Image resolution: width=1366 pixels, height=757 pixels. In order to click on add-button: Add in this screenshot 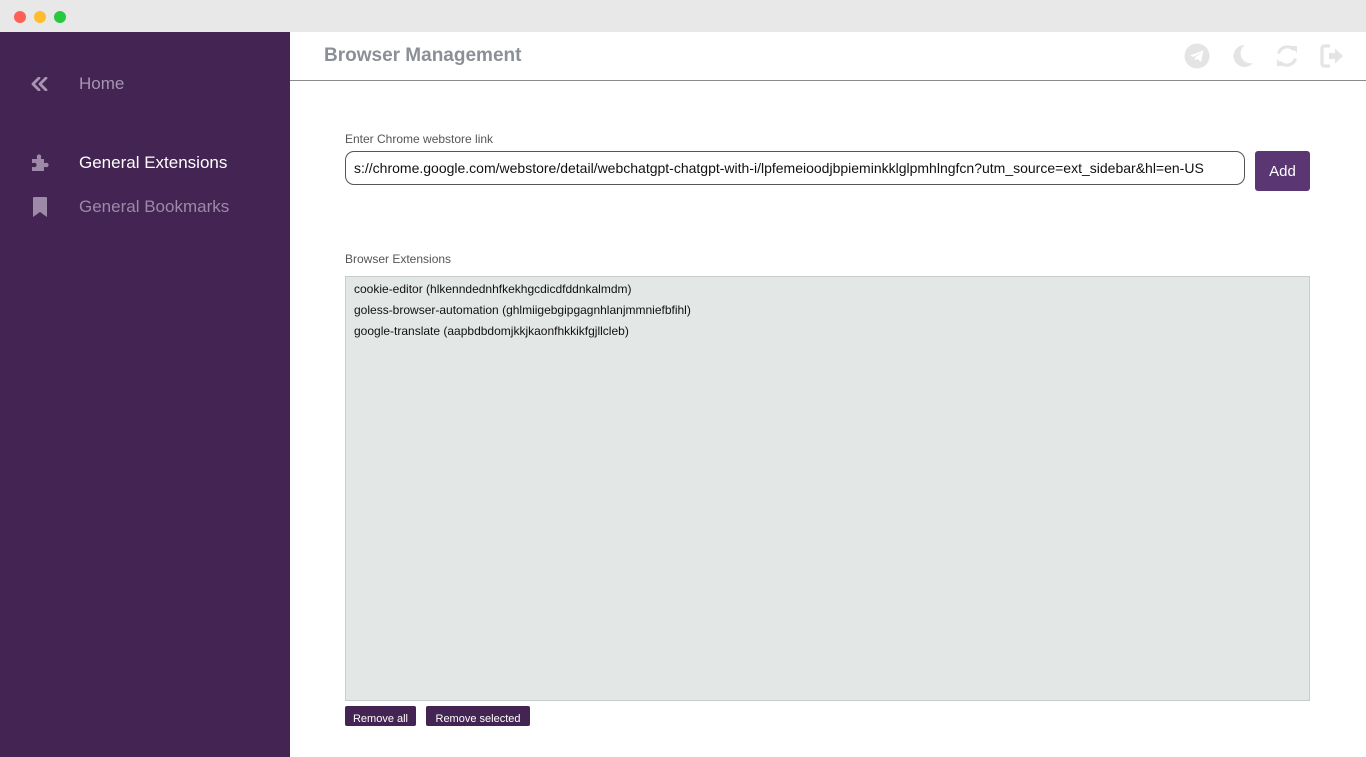, I will do `click(1282, 171)`.